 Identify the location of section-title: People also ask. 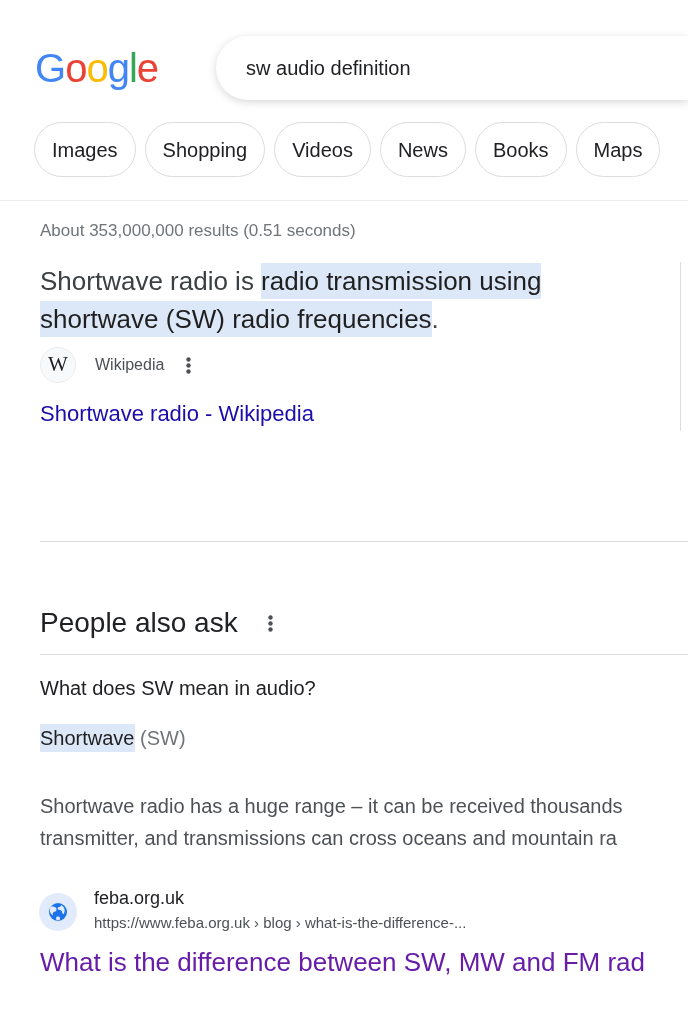
(139, 623).